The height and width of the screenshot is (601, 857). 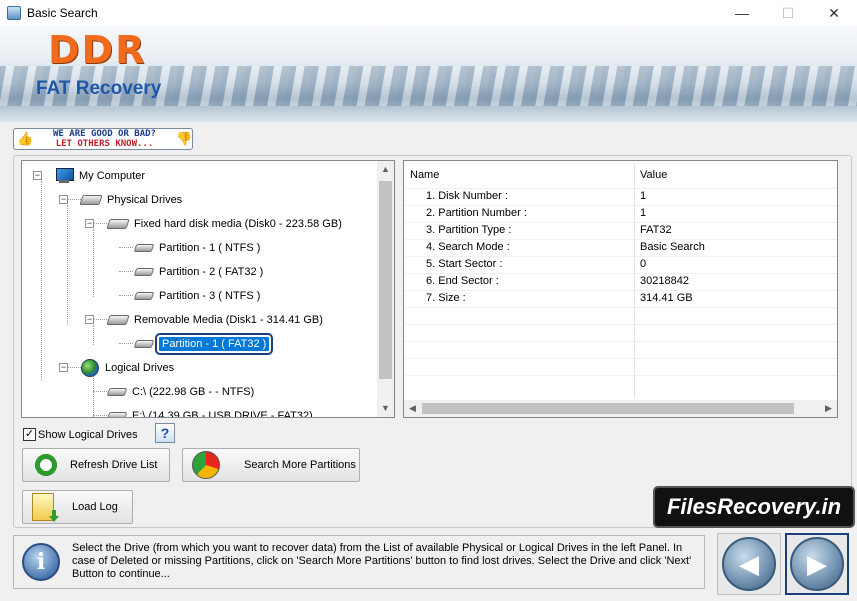 I want to click on table-row: 4. Search Mode : Basic Search, so click(x=620, y=247).